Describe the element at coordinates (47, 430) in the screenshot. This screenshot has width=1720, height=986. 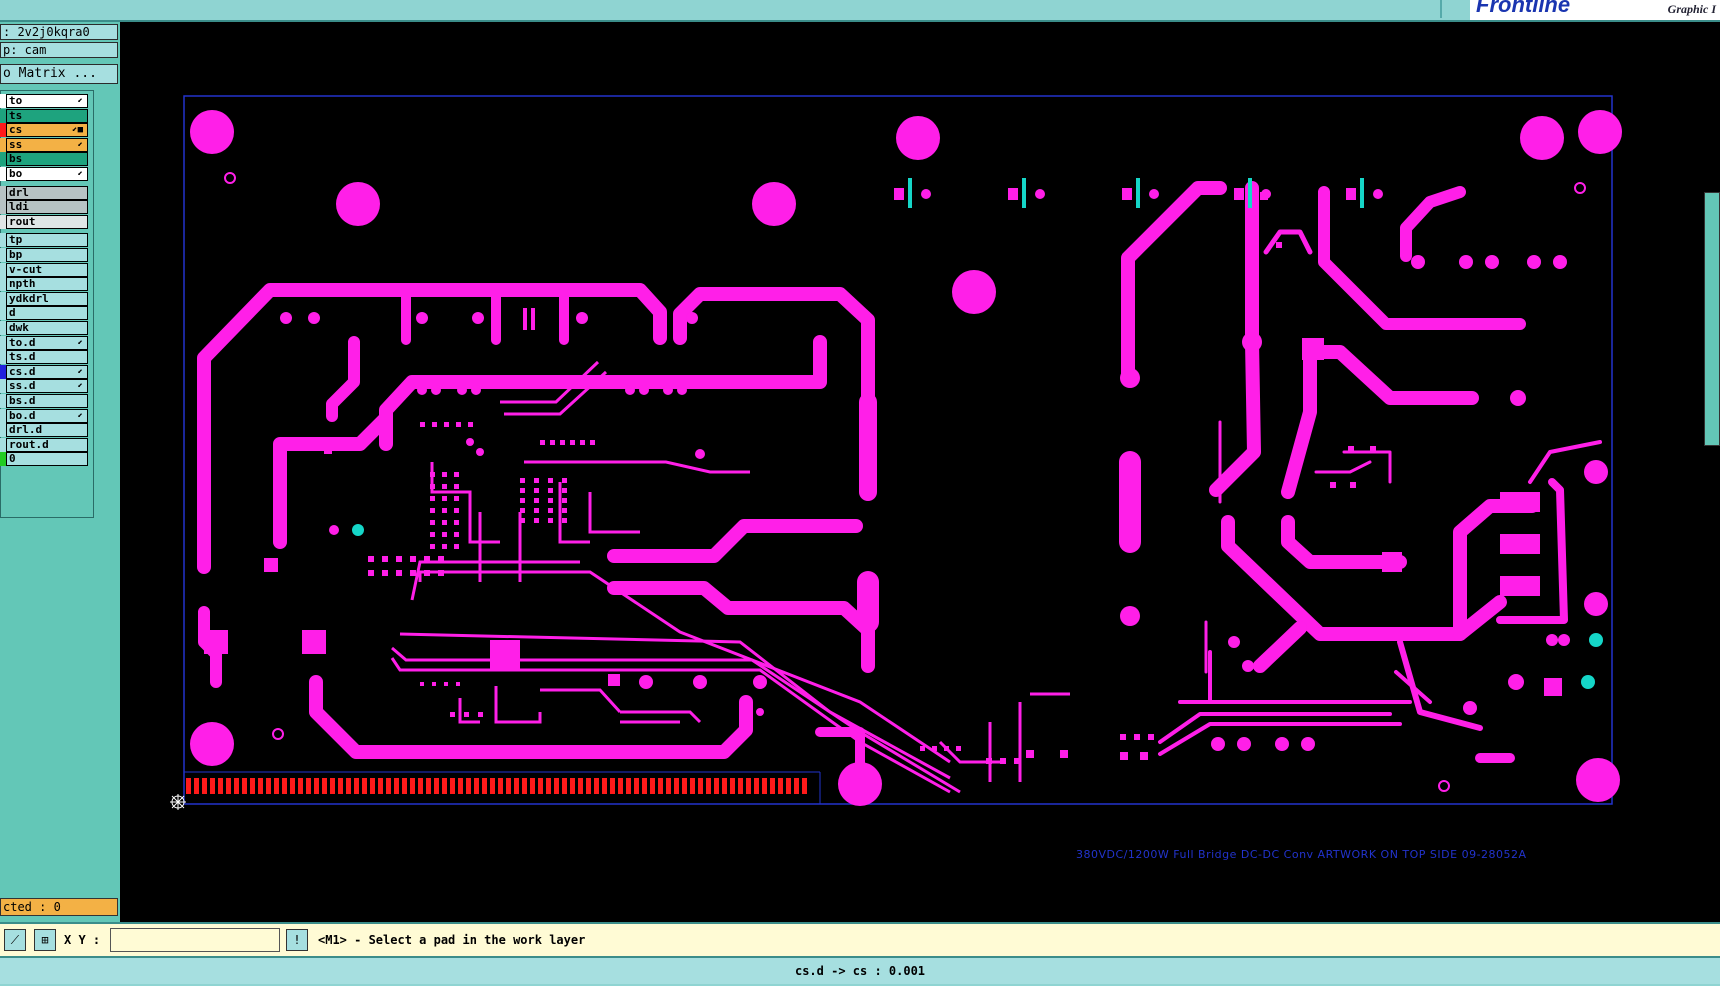
I see `layer-drl-d: drl.d` at that location.